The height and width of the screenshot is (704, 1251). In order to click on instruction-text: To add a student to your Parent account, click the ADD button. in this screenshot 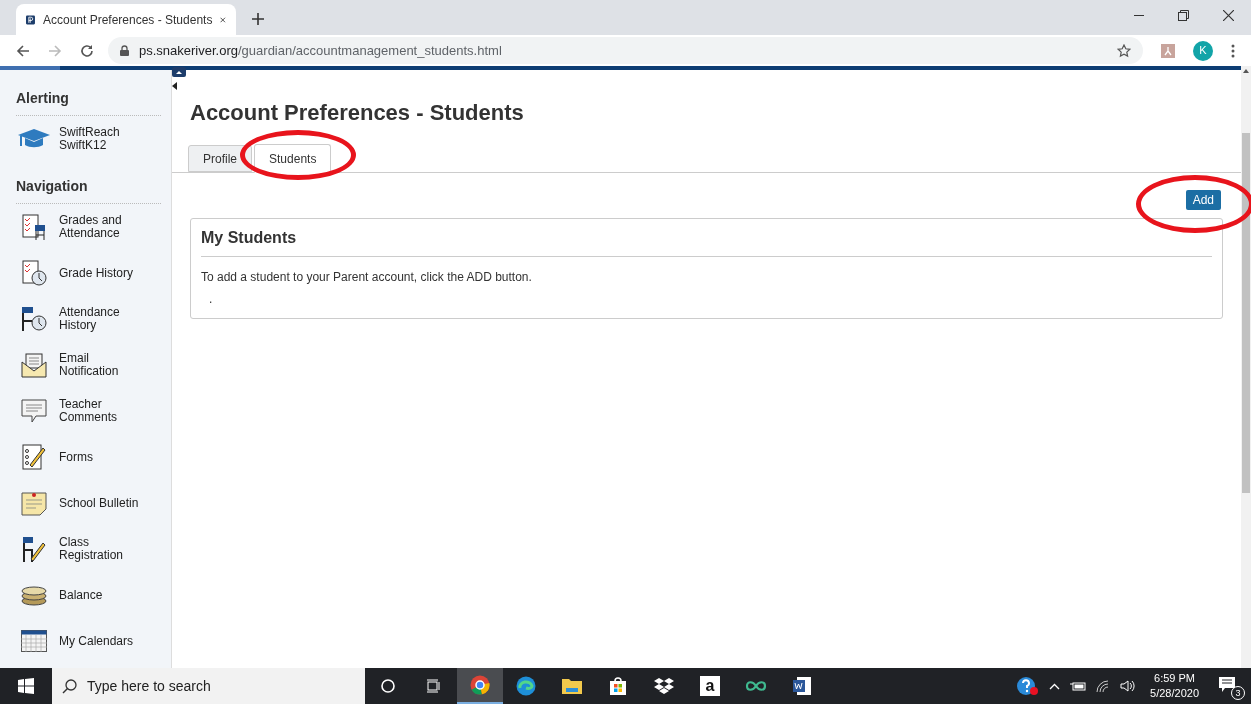, I will do `click(367, 277)`.